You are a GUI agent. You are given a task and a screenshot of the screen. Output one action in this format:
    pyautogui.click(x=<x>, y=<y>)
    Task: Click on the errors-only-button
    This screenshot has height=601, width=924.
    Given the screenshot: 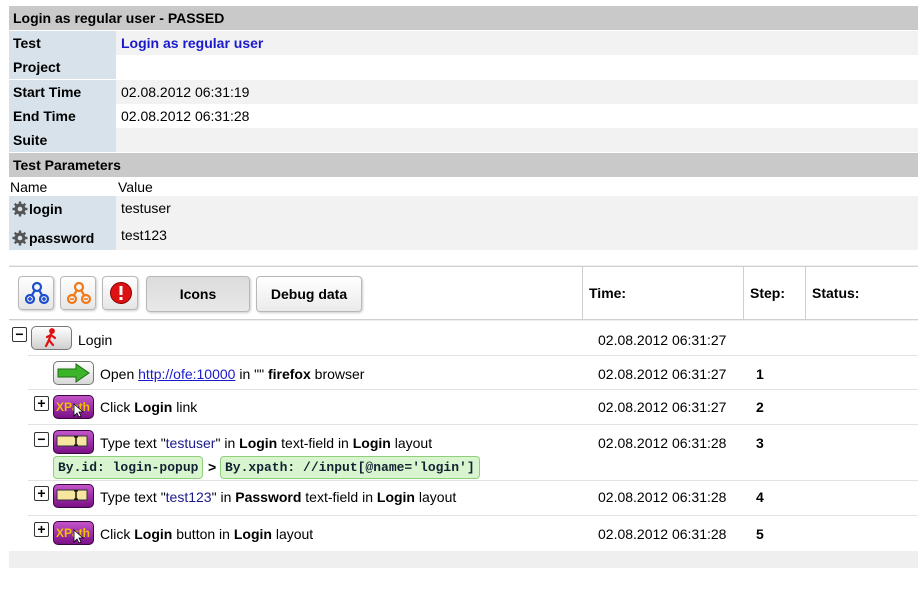 What is the action you would take?
    pyautogui.click(x=120, y=293)
    